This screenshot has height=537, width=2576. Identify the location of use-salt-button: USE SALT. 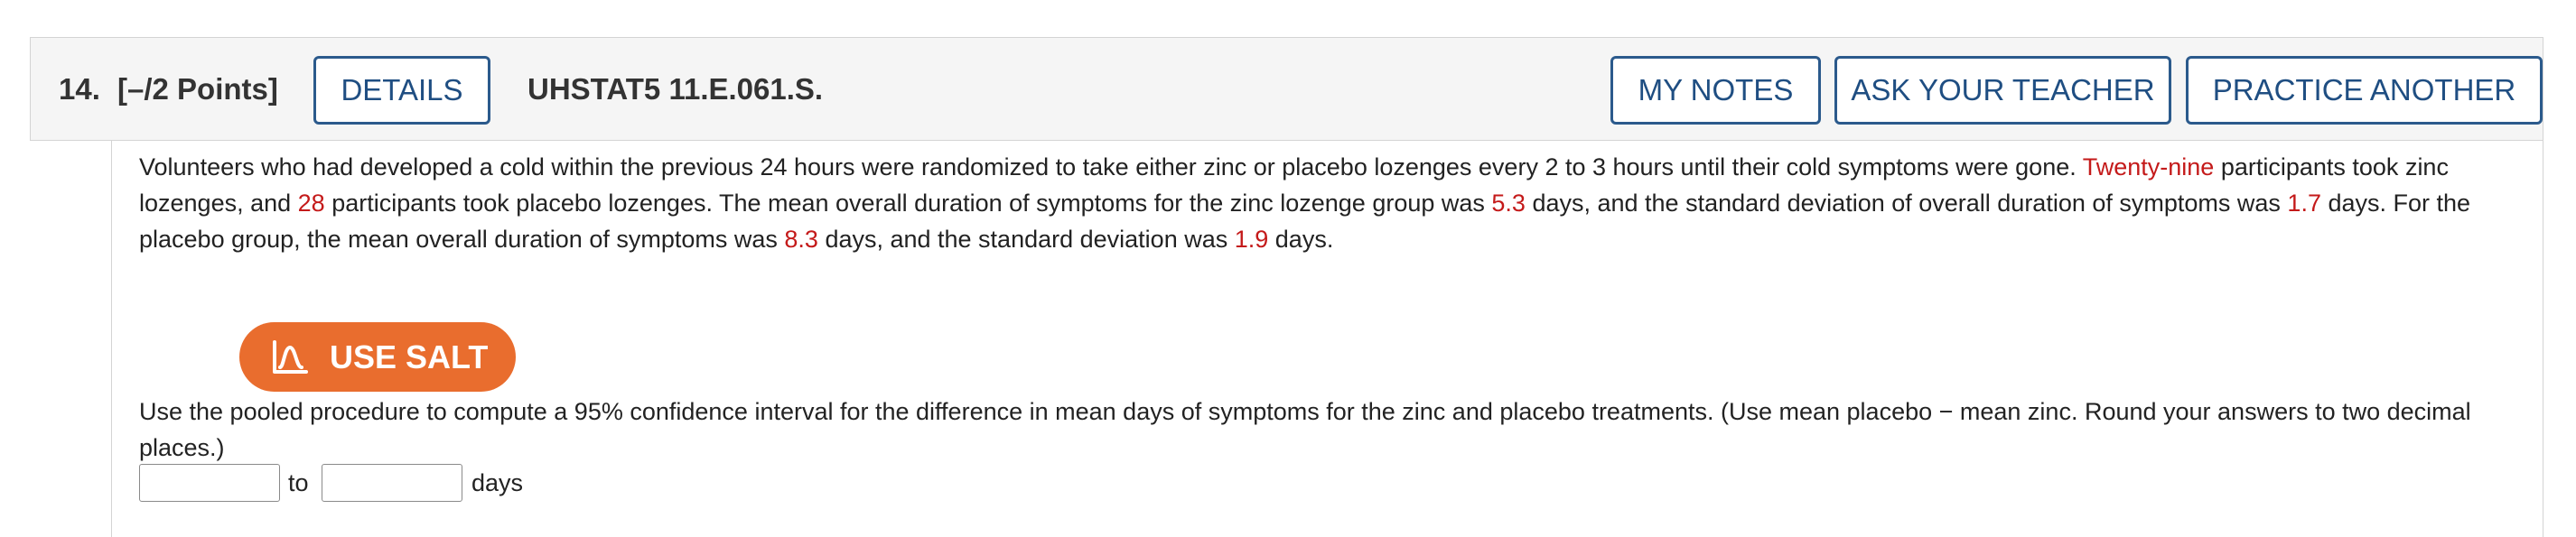
(377, 357).